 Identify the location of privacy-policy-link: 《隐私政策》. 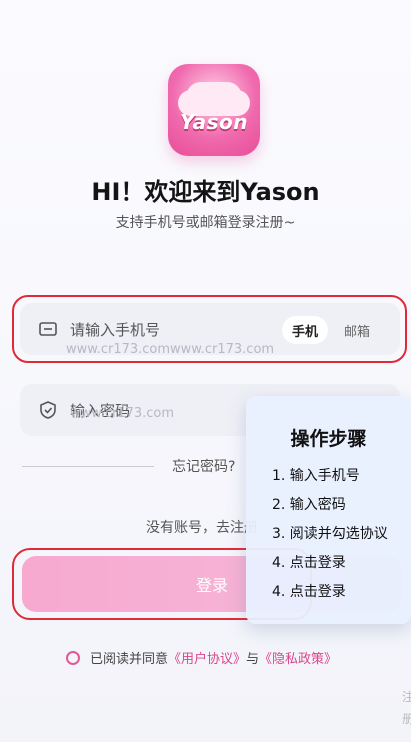
(298, 657).